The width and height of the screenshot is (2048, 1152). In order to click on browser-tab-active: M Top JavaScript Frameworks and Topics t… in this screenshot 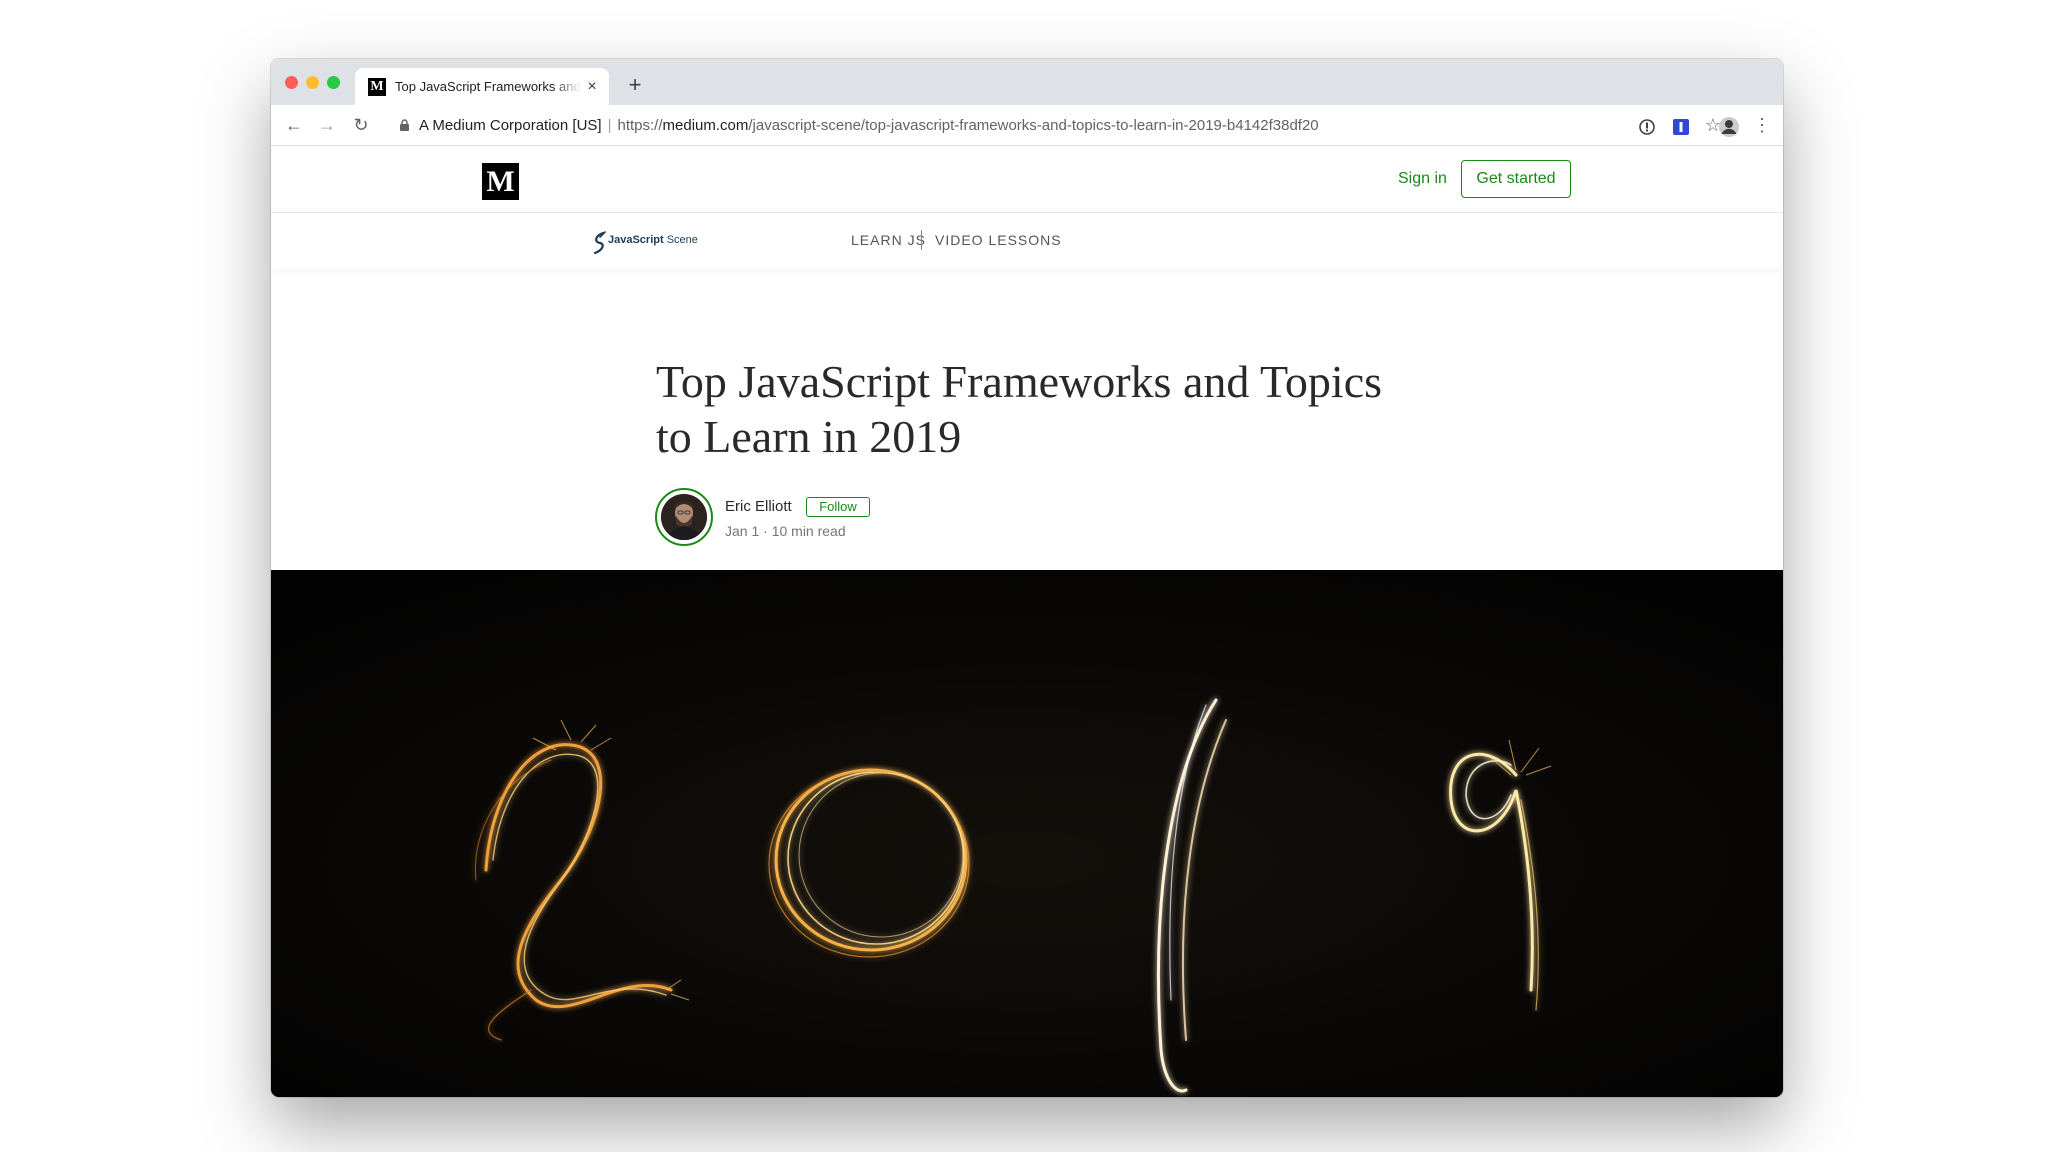, I will do `click(482, 86)`.